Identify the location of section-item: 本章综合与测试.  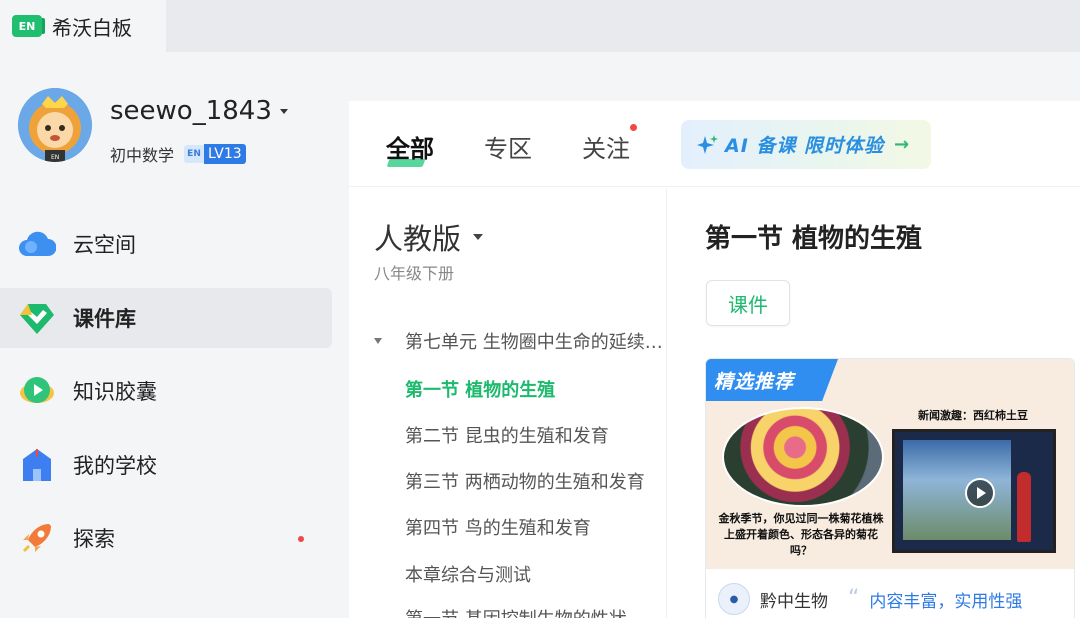
(468, 574).